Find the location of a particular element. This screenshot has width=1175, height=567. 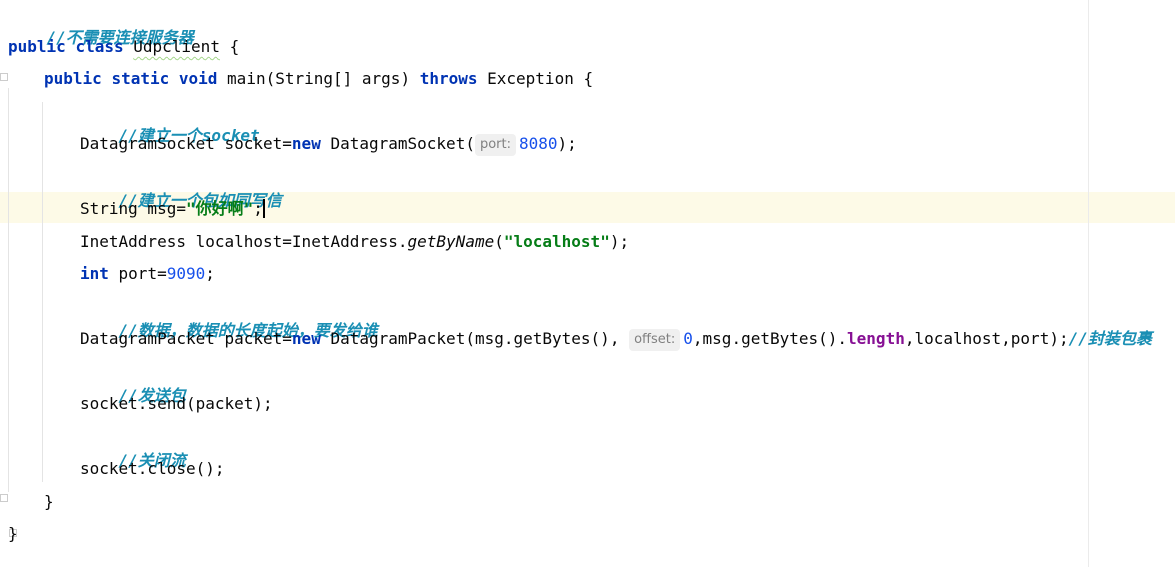

param-hint-offset: offset: is located at coordinates (655, 340).